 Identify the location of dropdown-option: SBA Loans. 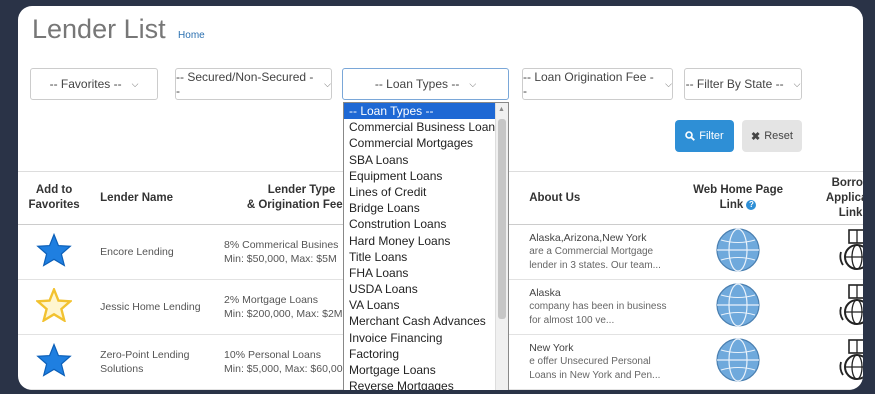
(426, 160).